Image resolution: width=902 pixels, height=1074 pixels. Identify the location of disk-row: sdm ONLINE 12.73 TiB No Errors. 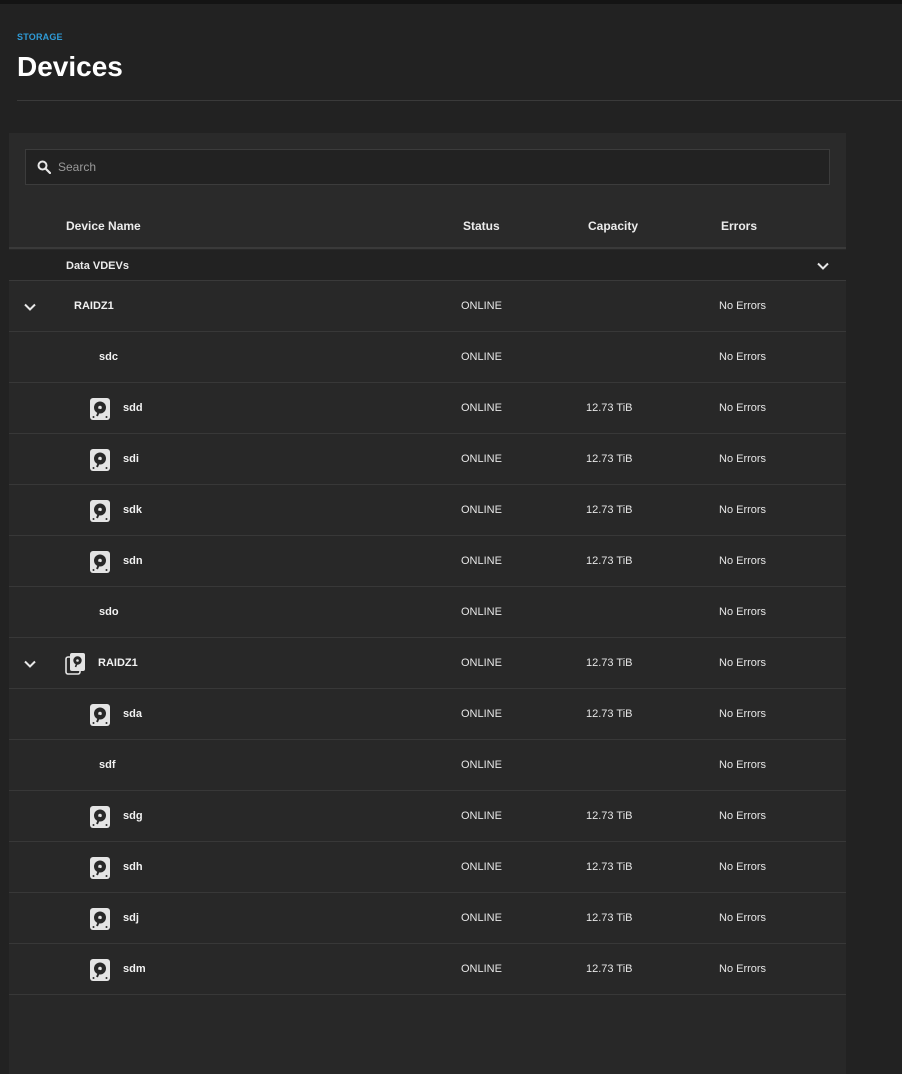
(427, 969).